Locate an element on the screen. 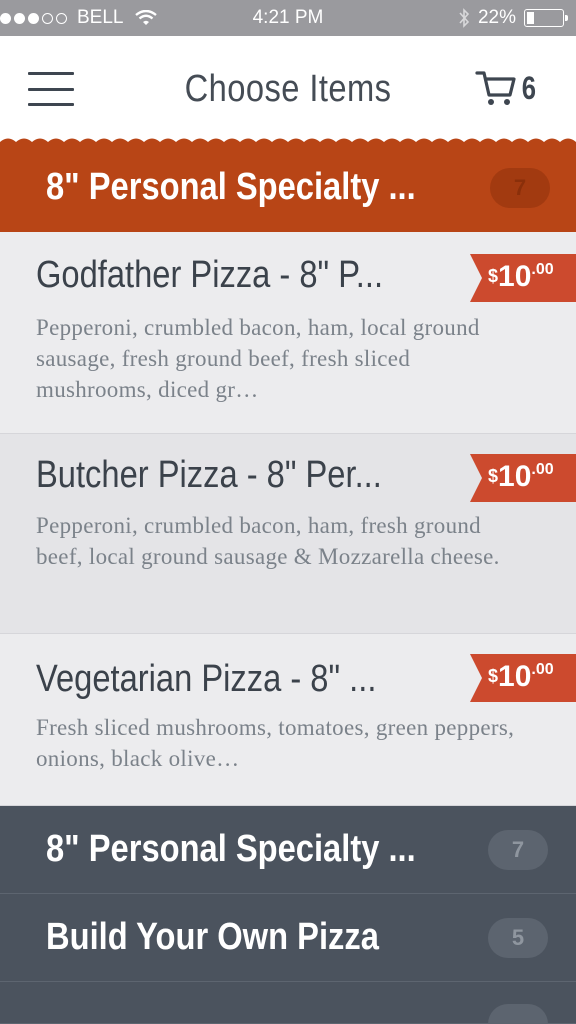 The width and height of the screenshot is (576, 1024). category-count-badge is located at coordinates (518, 1014).